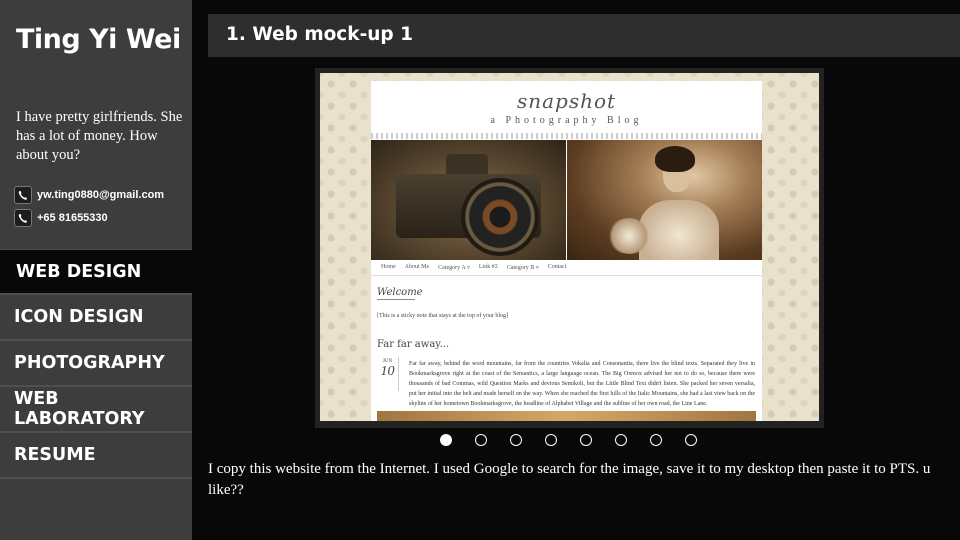  Describe the element at coordinates (500, 217) in the screenshot. I see `camera-lens` at that location.